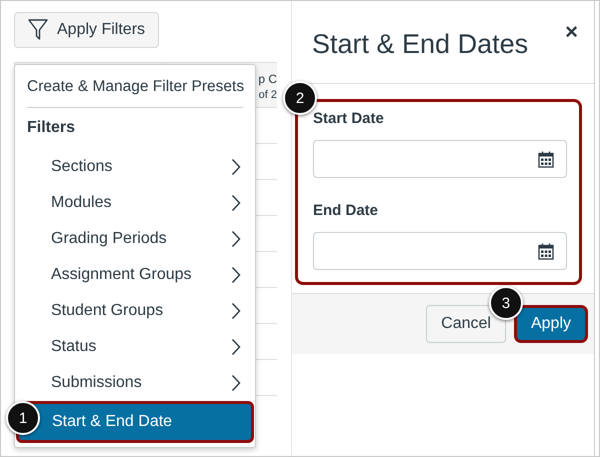  I want to click on step-number-badge: 3, so click(505, 303).